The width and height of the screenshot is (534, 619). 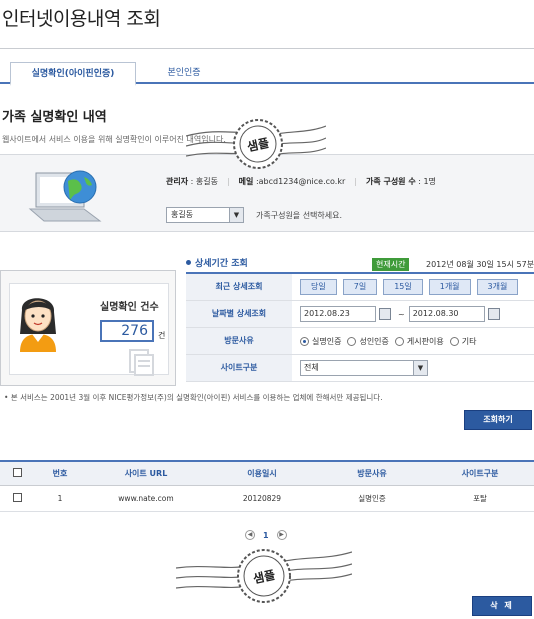 What do you see at coordinates (425, 341) in the screenshot?
I see `reason-label-text: 게시판이용` at bounding box center [425, 341].